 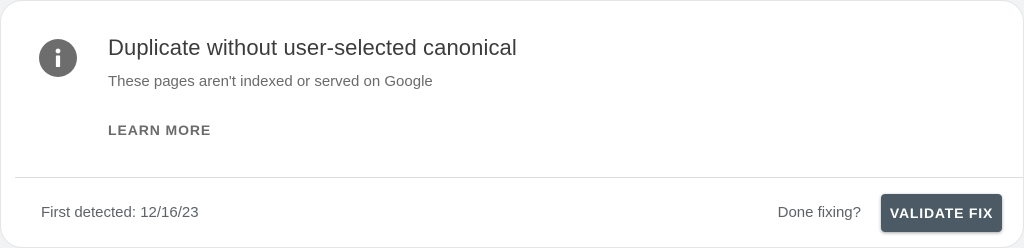 What do you see at coordinates (159, 130) in the screenshot?
I see `learn-more-link: LEARN MORE` at bounding box center [159, 130].